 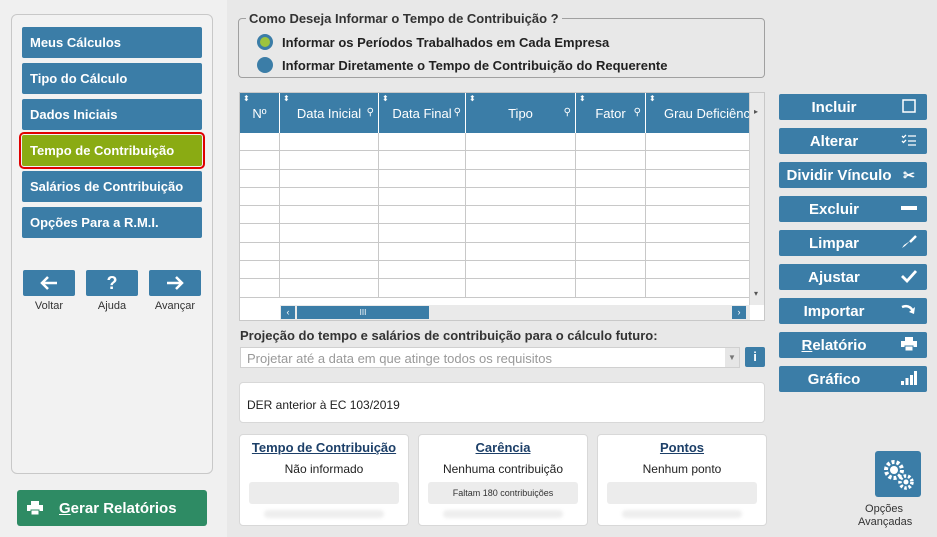 What do you see at coordinates (515, 312) in the screenshot?
I see `horizontal-scrollbar: ‹ III ›` at bounding box center [515, 312].